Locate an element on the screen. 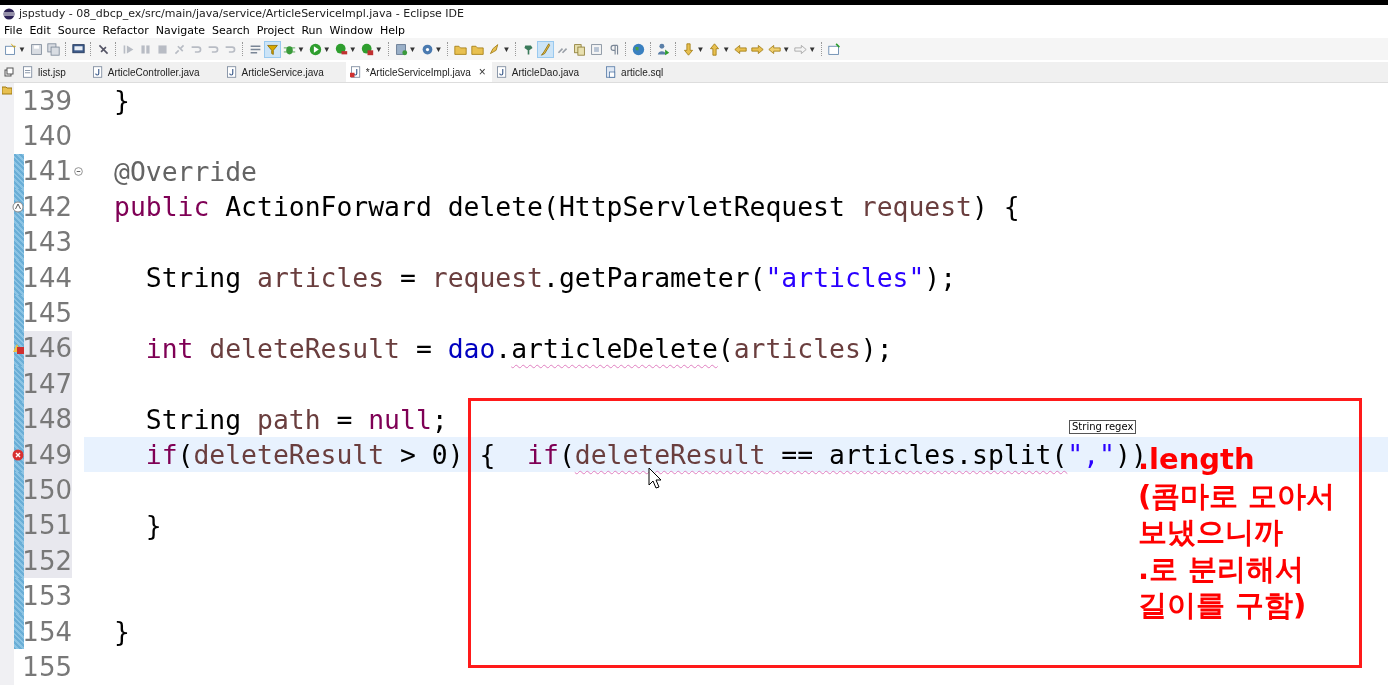  filter-icon is located at coordinates (272, 49).